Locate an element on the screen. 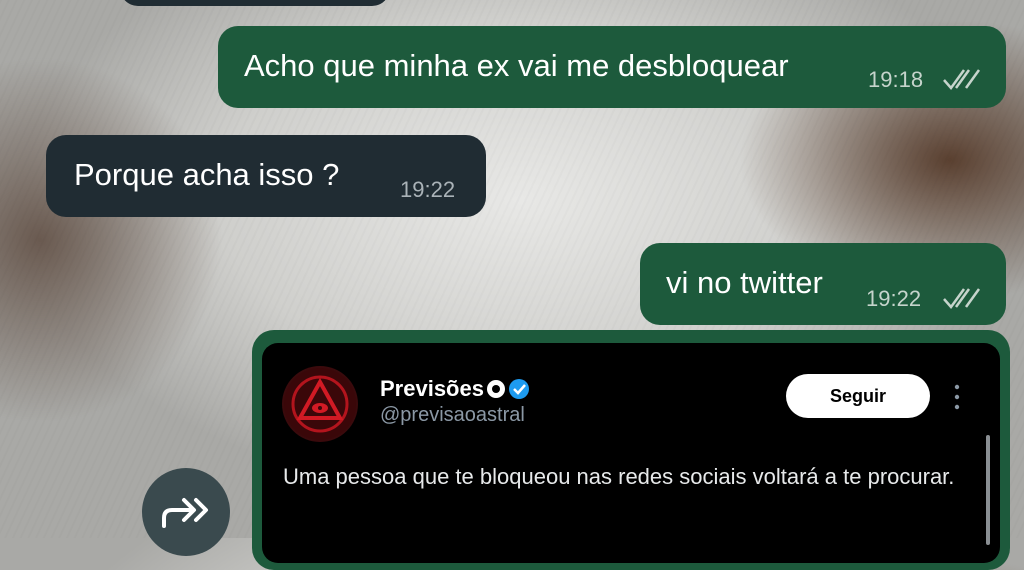  forward-icon is located at coordinates (185, 513).